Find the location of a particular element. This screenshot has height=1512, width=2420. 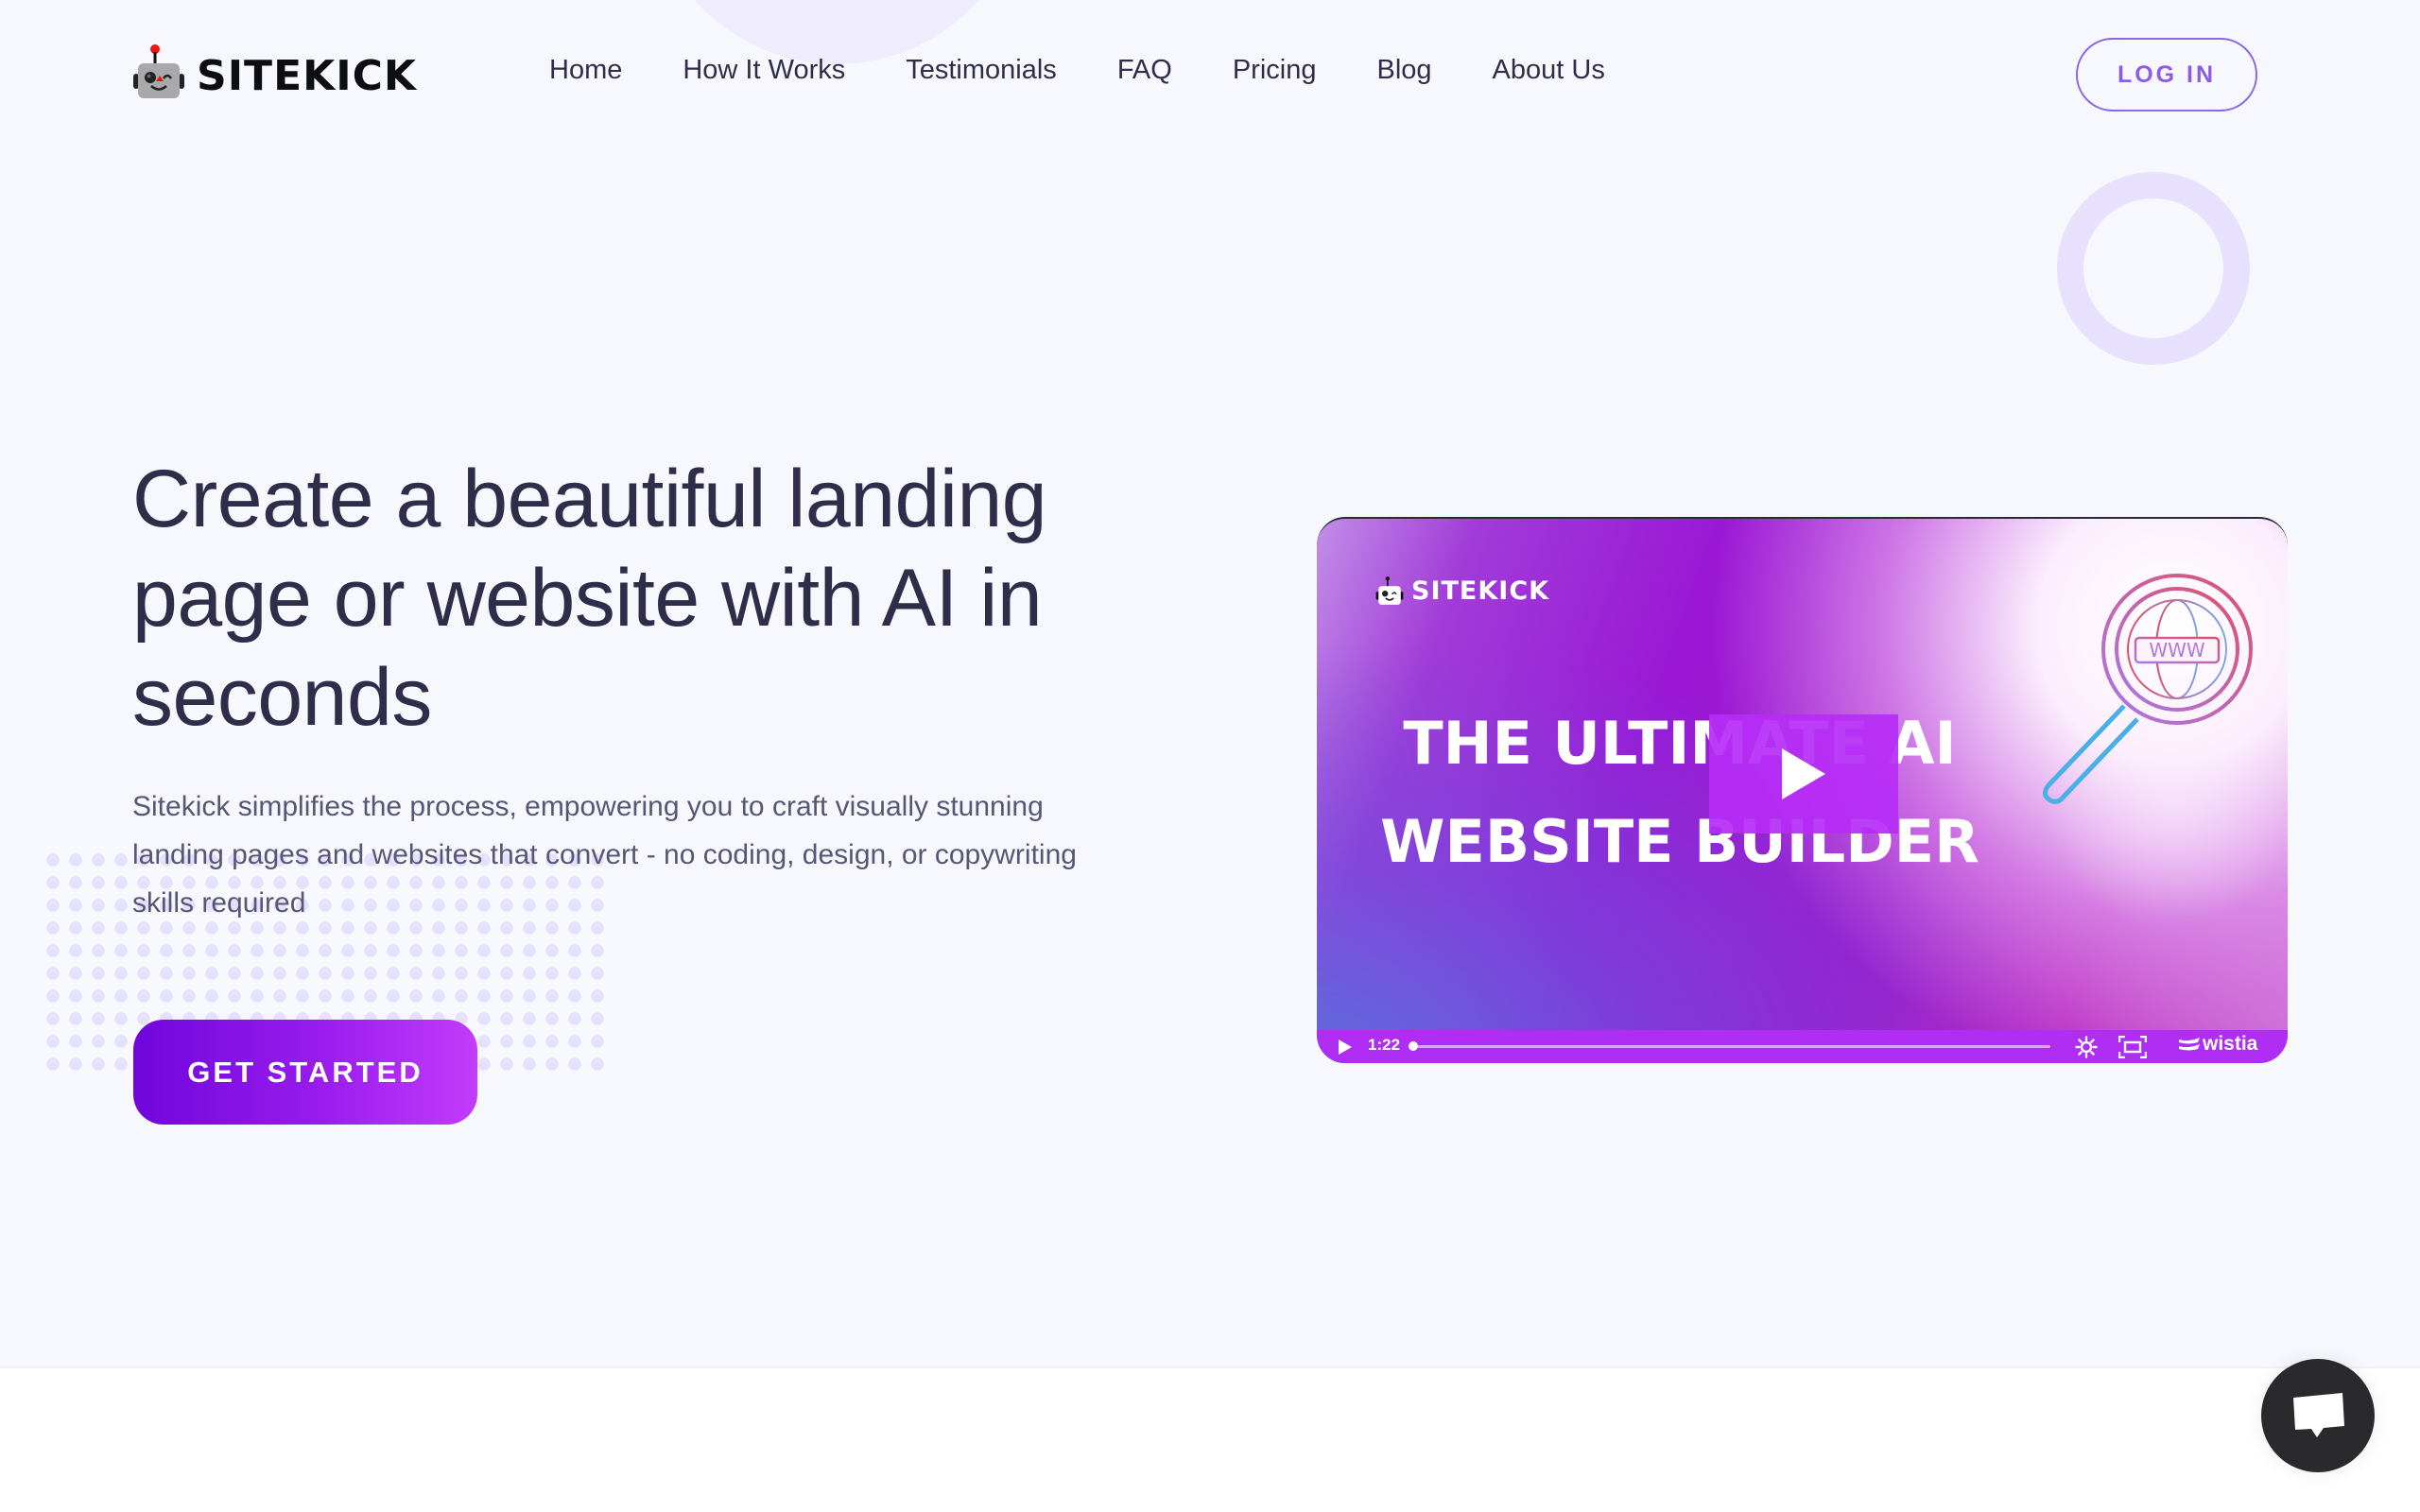

video-brand-name: SITEKICK is located at coordinates (1480, 591).